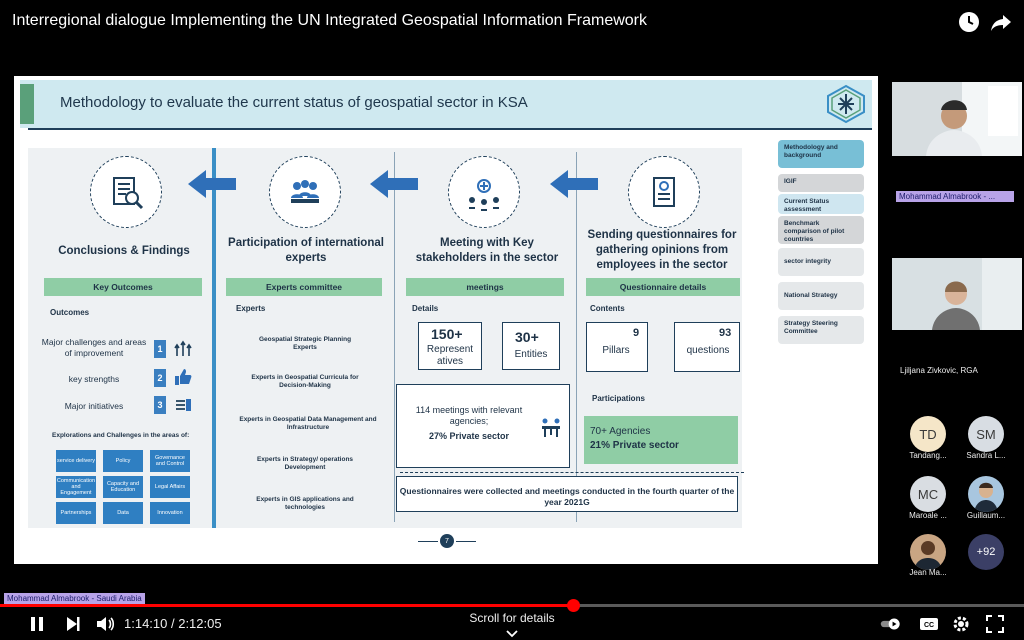 This screenshot has width=1024, height=640. What do you see at coordinates (969, 22) in the screenshot?
I see `watch-later-clock-icon` at bounding box center [969, 22].